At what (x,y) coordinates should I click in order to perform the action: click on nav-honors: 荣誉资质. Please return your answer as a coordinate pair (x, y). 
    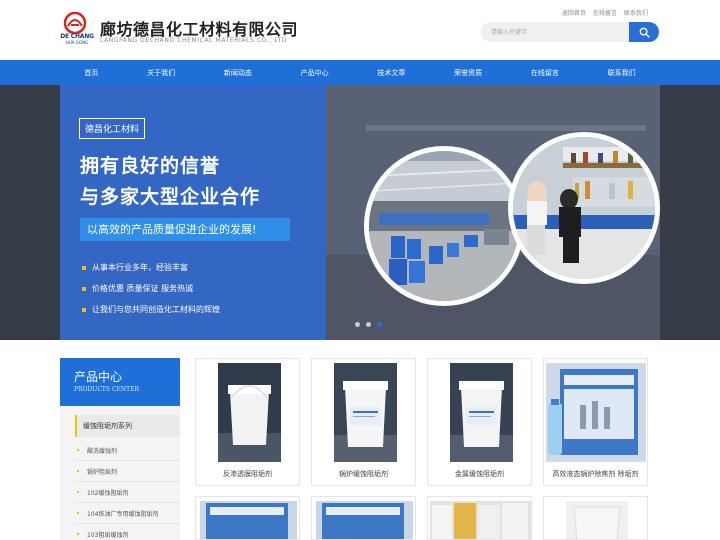
    Looking at the image, I should click on (468, 73).